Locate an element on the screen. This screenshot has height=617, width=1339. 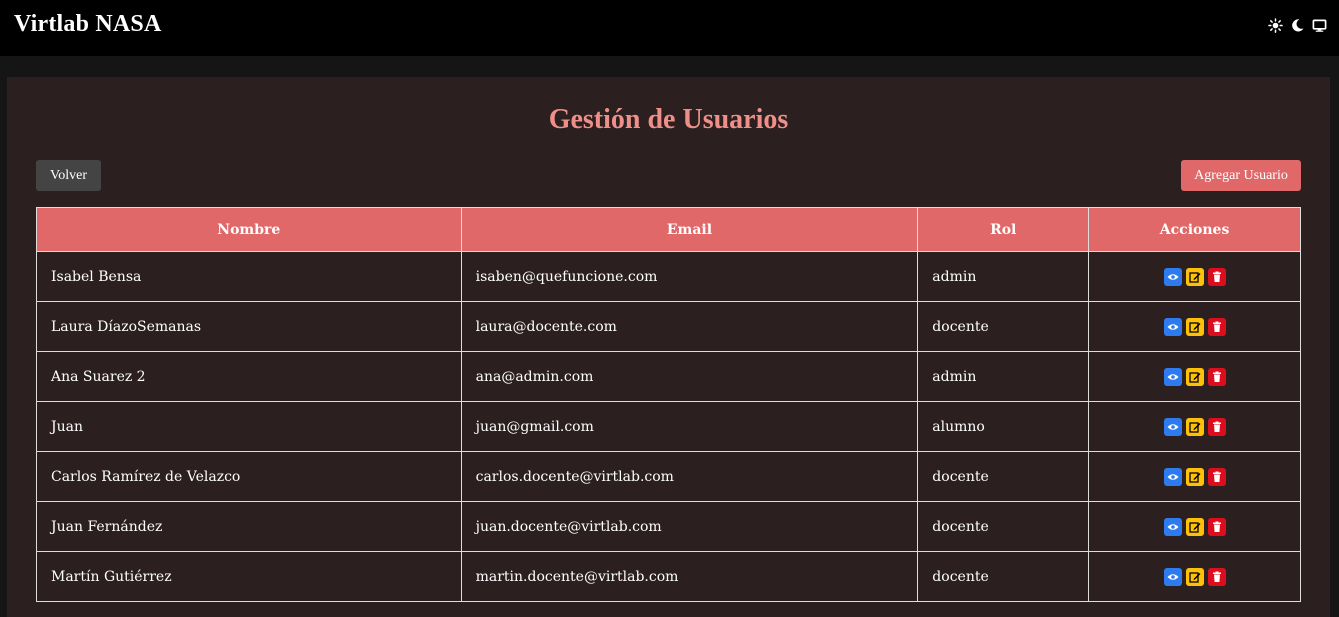
users-table-header: Nombre Email Rol Acciones is located at coordinates (668, 229).